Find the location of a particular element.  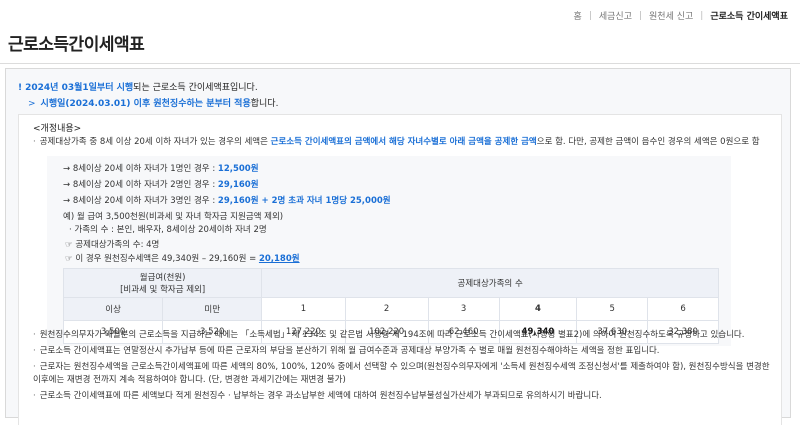

breadcrumb-tax-filing: 세금신고 is located at coordinates (615, 15).